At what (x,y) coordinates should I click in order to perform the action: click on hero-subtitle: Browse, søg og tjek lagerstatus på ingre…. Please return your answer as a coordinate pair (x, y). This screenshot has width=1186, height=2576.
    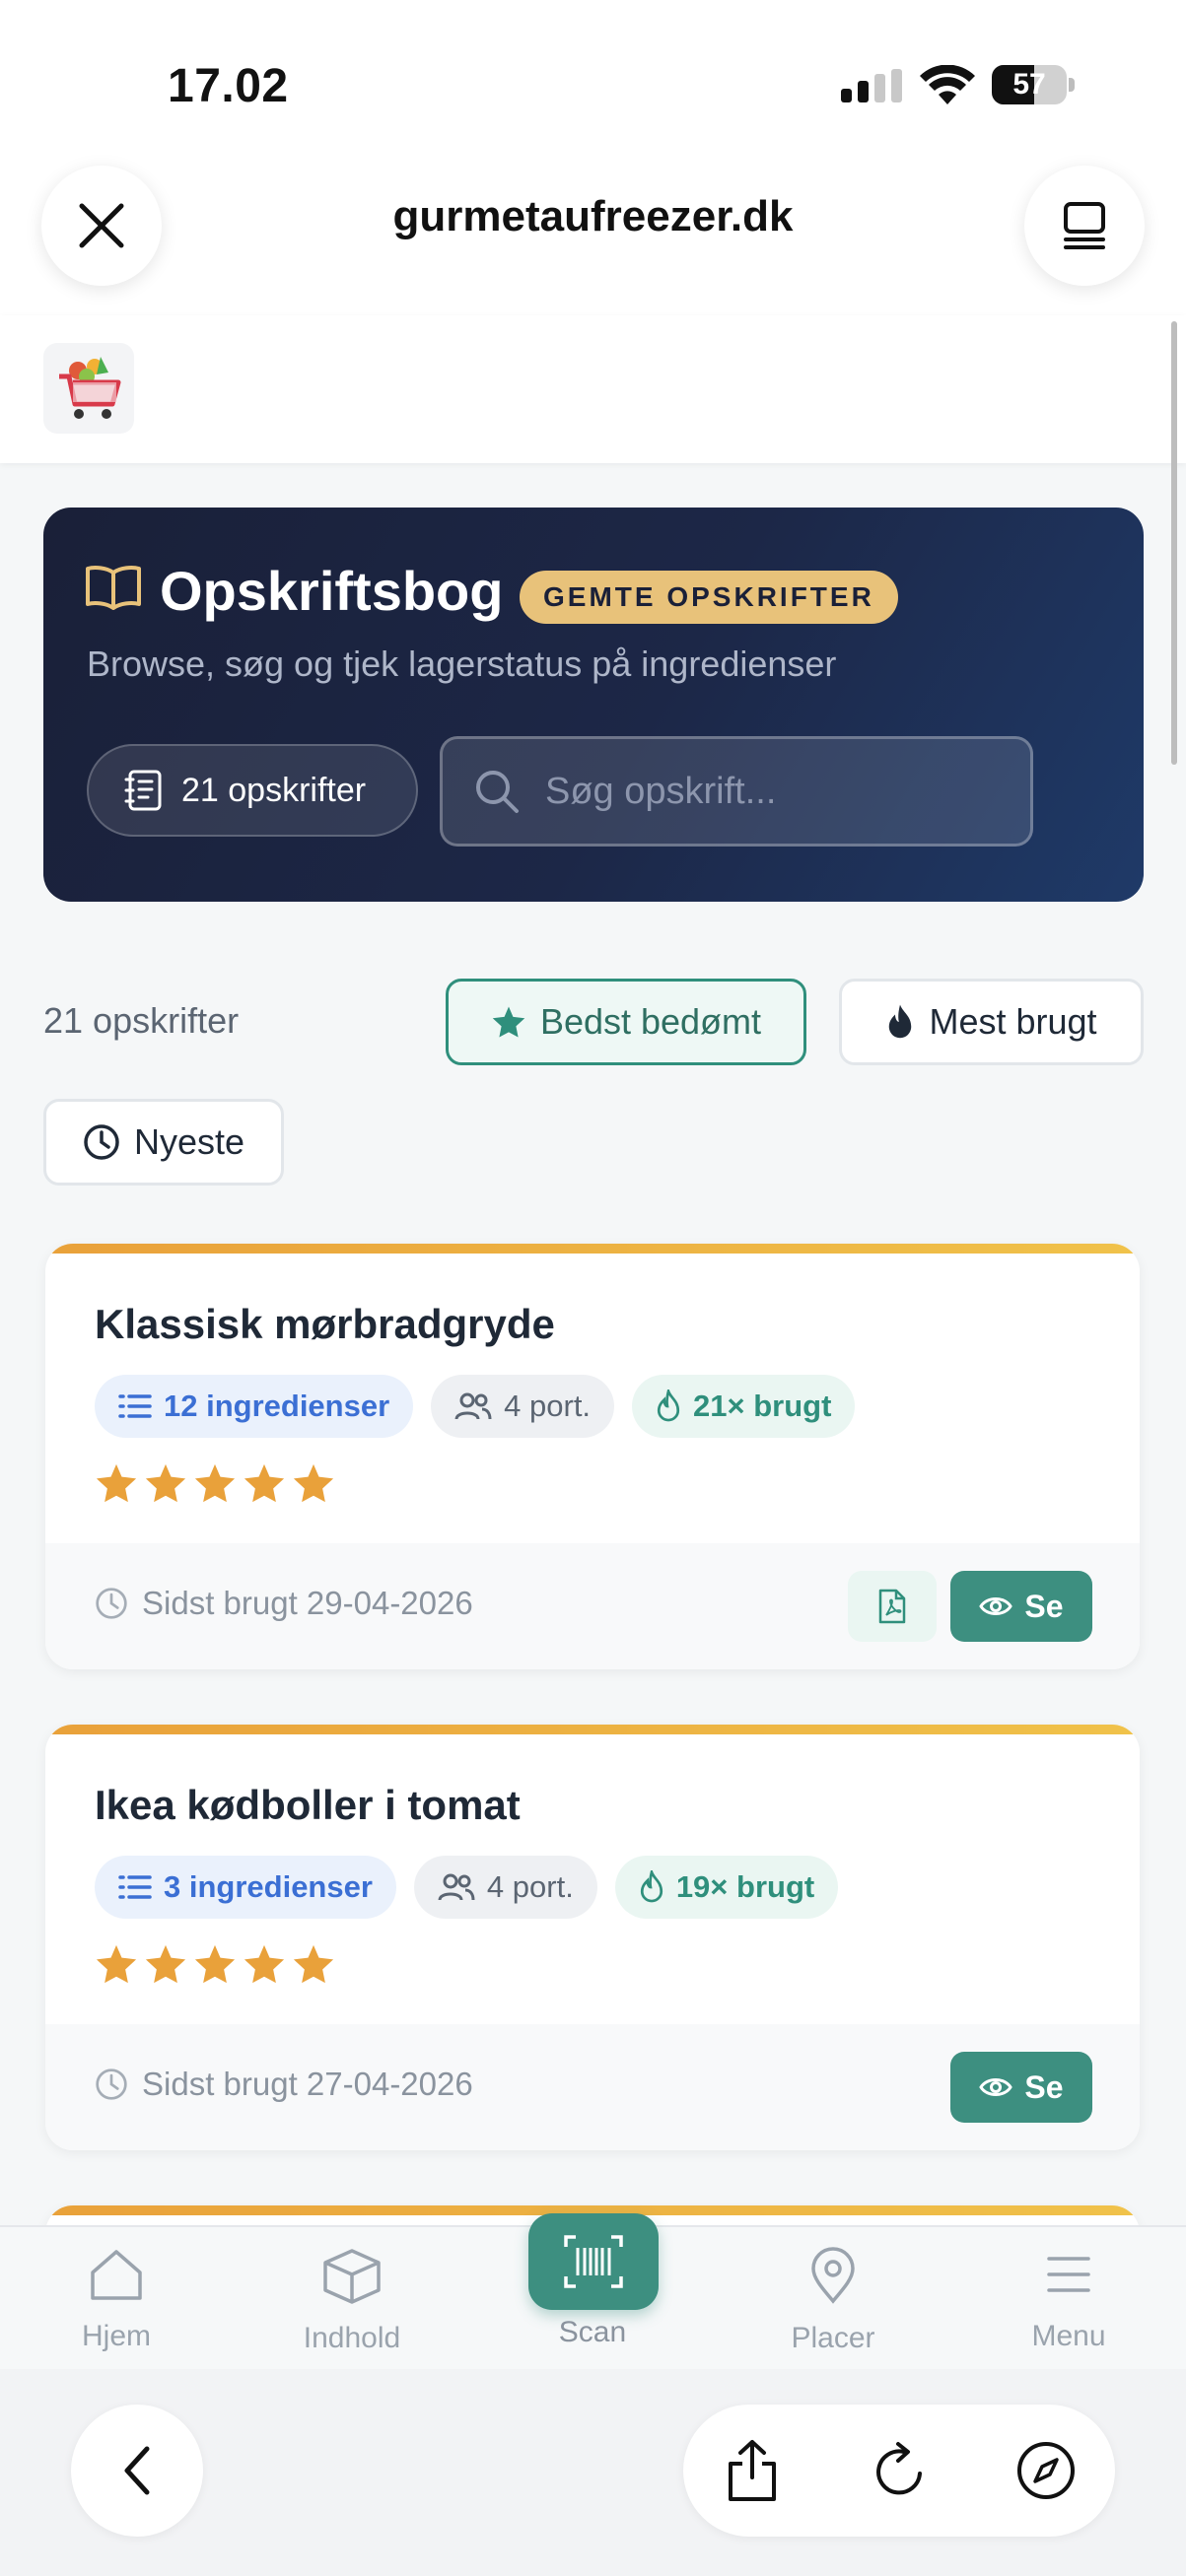
    Looking at the image, I should click on (462, 664).